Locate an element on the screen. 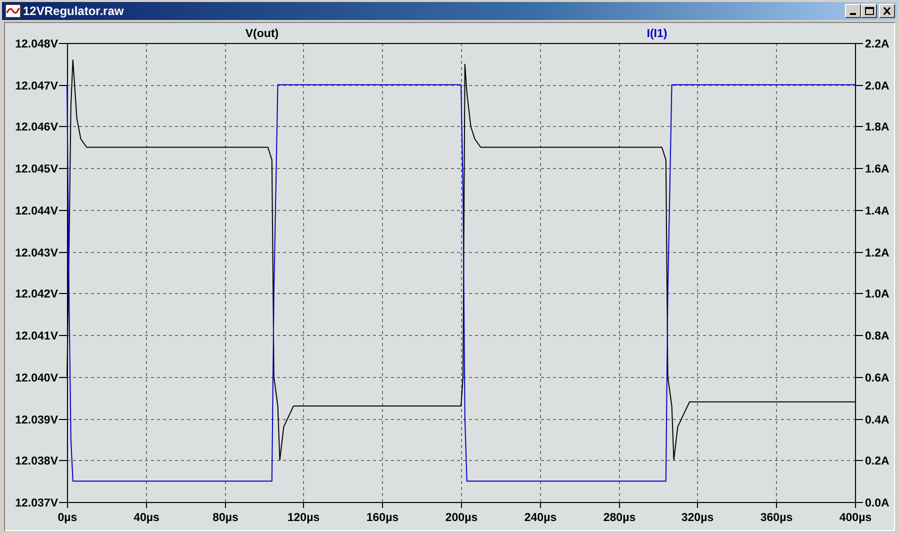 Image resolution: width=899 pixels, height=533 pixels. minimize-icon is located at coordinates (853, 14).